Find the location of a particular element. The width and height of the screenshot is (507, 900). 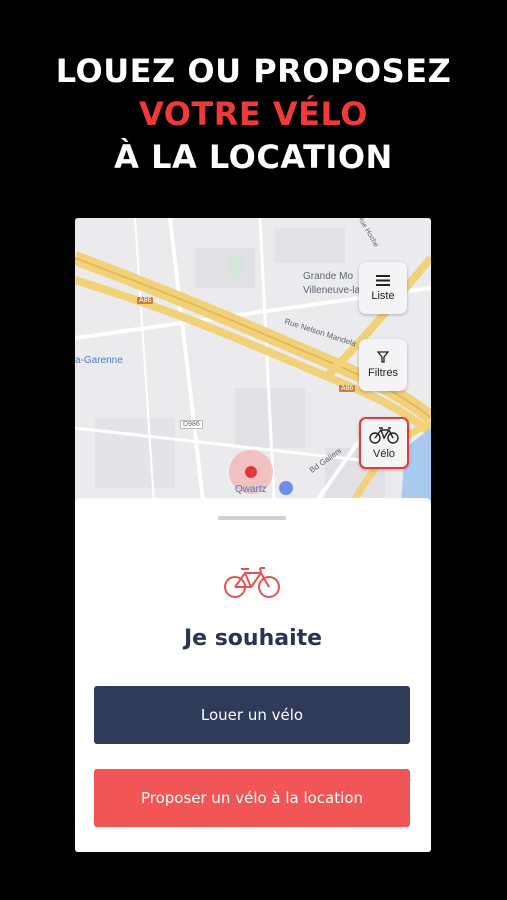

map-label-garenne: a-Garenne is located at coordinates (99, 360).